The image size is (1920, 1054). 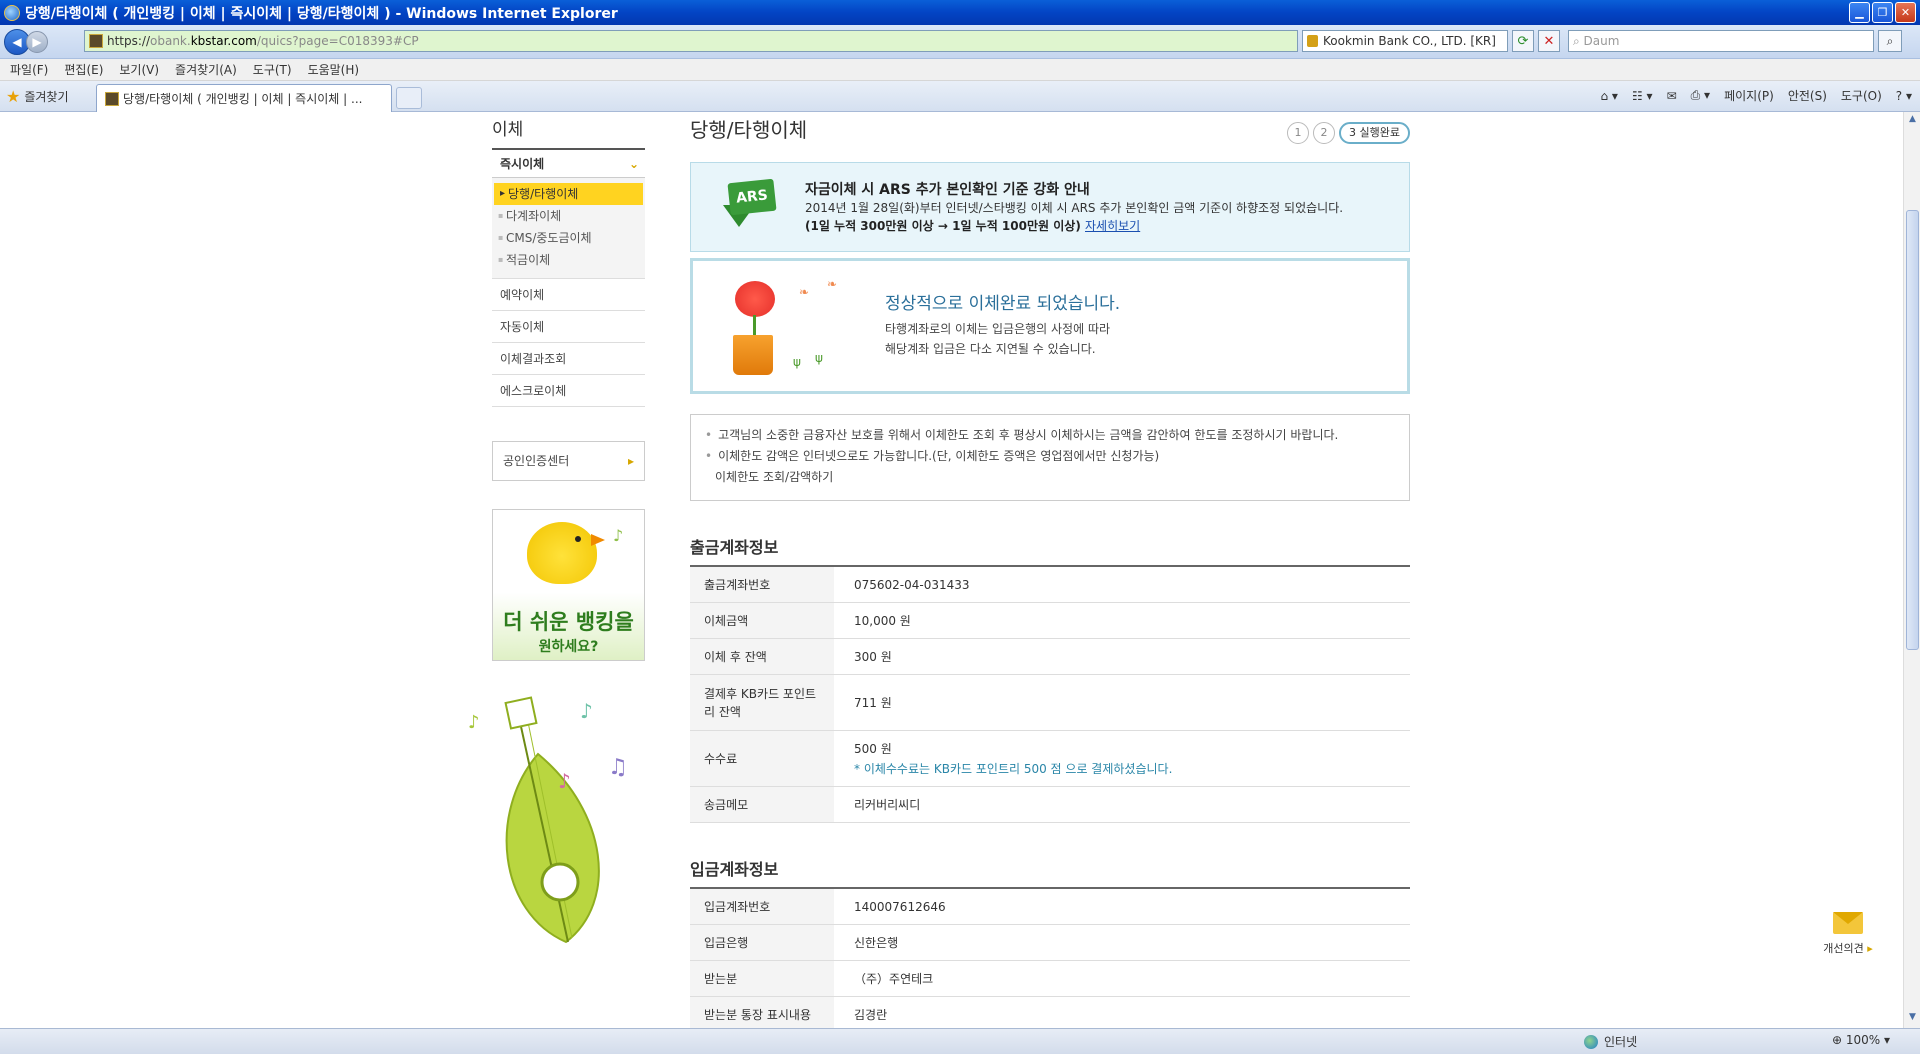 I want to click on search-input: ⌕ Daum, so click(x=1721, y=41).